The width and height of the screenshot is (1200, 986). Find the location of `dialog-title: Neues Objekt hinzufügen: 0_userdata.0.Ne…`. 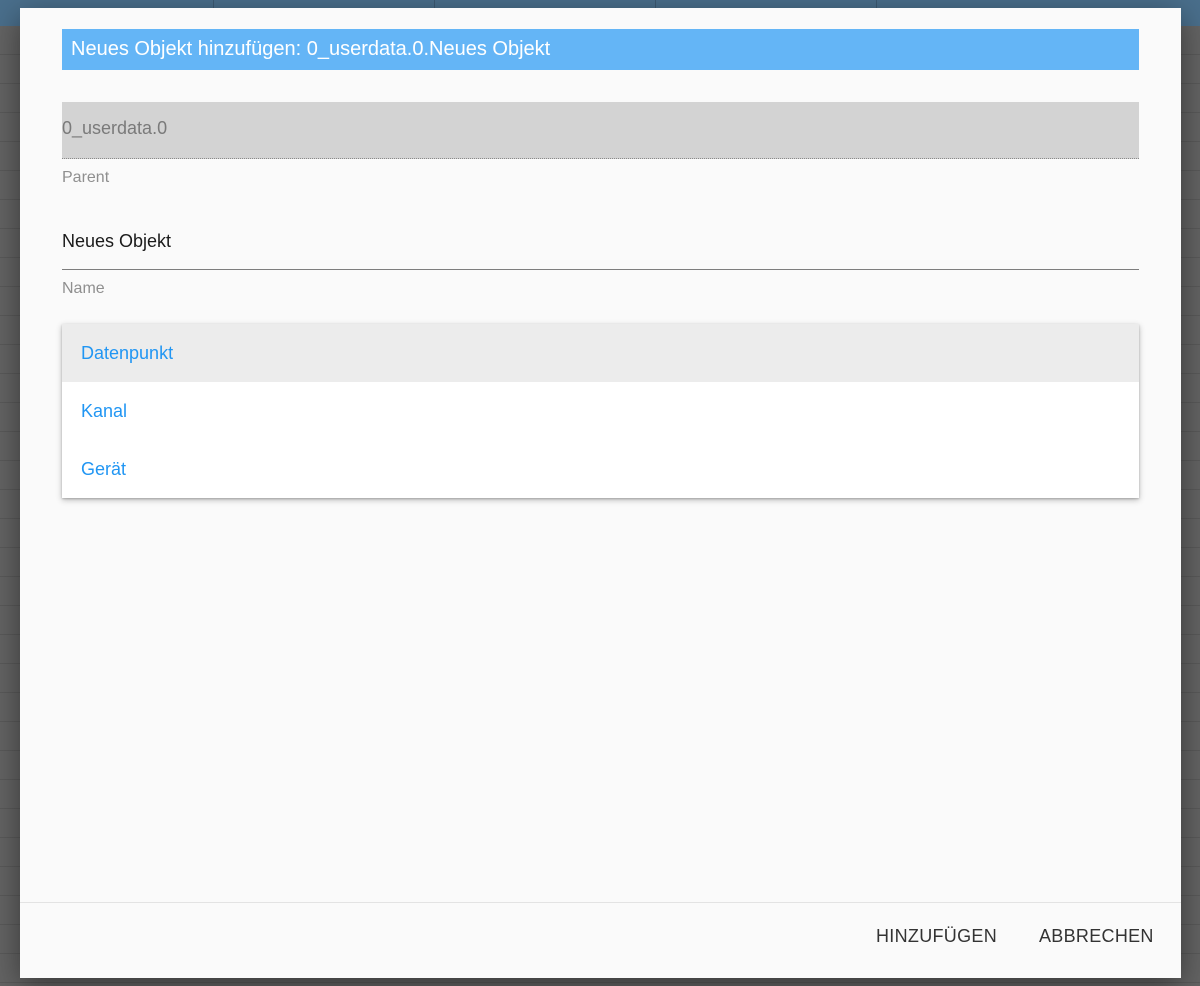

dialog-title: Neues Objekt hinzufügen: 0_userdata.0.Ne… is located at coordinates (600, 49).